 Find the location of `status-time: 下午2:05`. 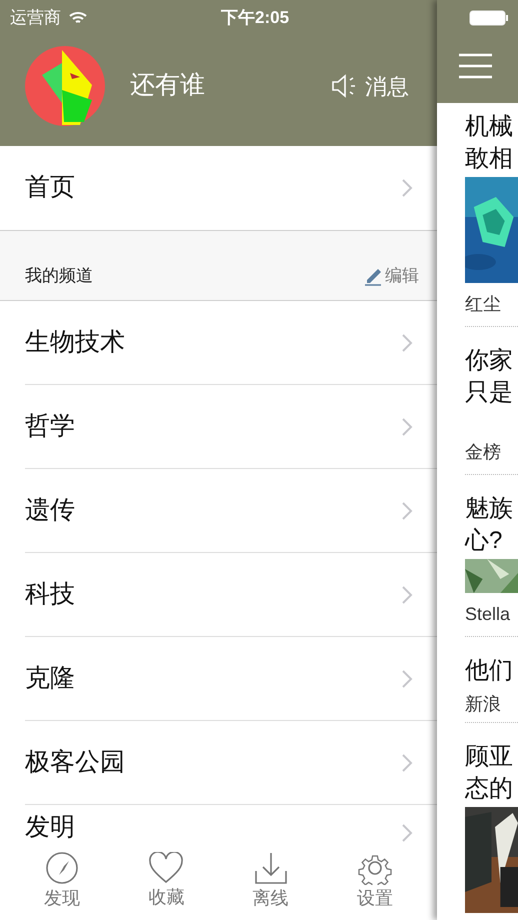

status-time: 下午2:05 is located at coordinates (255, 18).